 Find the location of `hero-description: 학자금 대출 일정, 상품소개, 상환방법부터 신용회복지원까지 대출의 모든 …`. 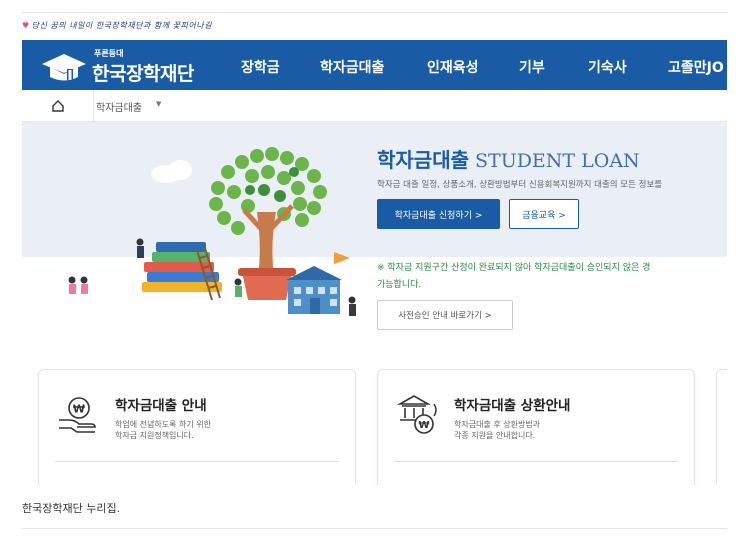

hero-description: 학자금 대출 일정, 상품소개, 상환방법부터 신용회복지원까지 대출의 모든 … is located at coordinates (520, 185).